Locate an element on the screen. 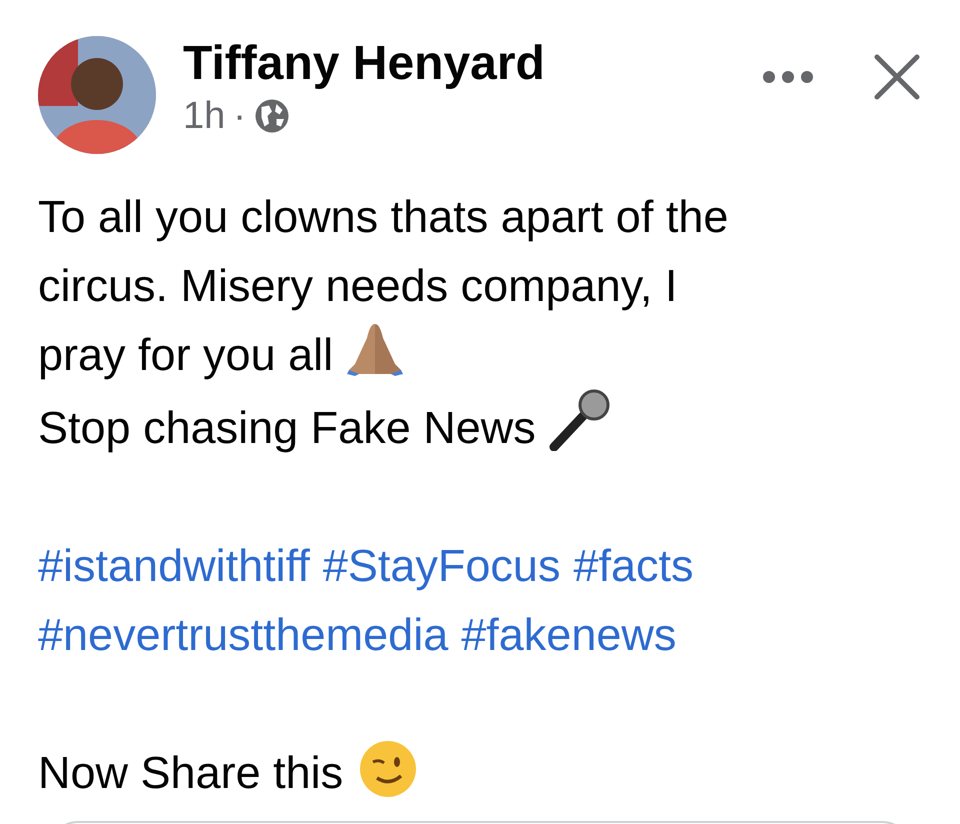 The width and height of the screenshot is (960, 824). hashtag-link: #fakenews is located at coordinates (568, 634).